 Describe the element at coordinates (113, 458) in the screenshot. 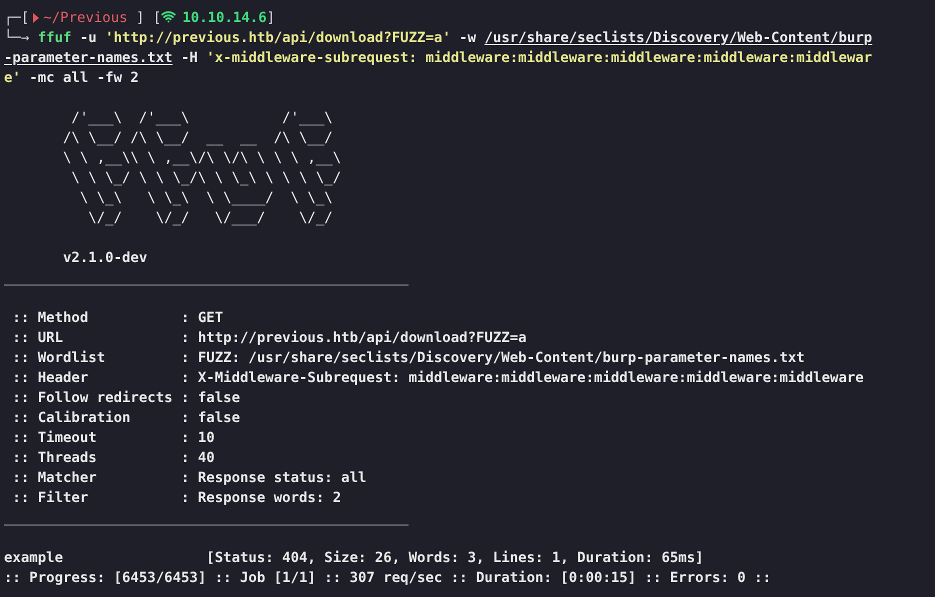

I see `config-line: :: Threads : 40` at that location.